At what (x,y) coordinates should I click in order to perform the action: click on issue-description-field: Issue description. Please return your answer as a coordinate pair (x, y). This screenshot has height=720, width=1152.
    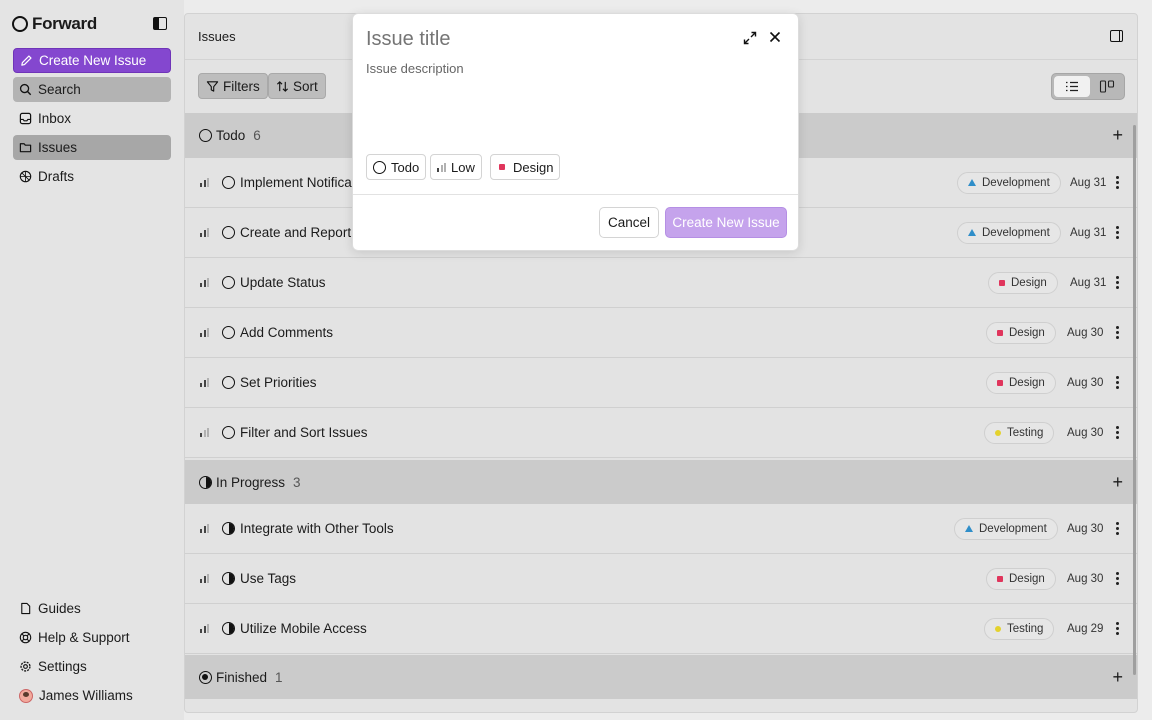
    Looking at the image, I should click on (415, 68).